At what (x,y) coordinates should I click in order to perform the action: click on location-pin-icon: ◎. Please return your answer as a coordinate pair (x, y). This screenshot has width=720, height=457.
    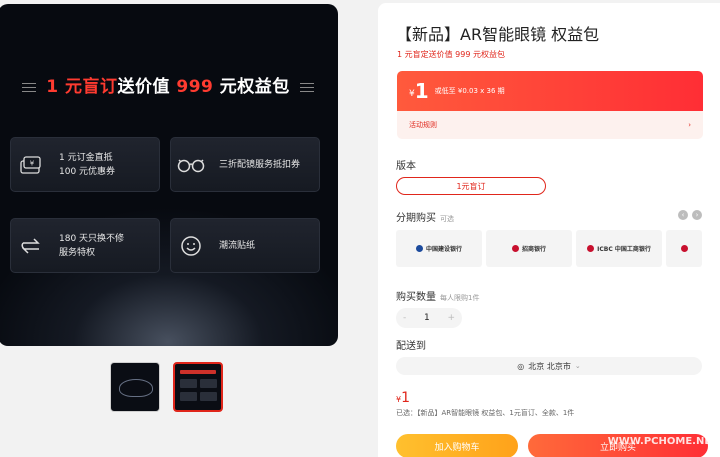
    Looking at the image, I should click on (521, 366).